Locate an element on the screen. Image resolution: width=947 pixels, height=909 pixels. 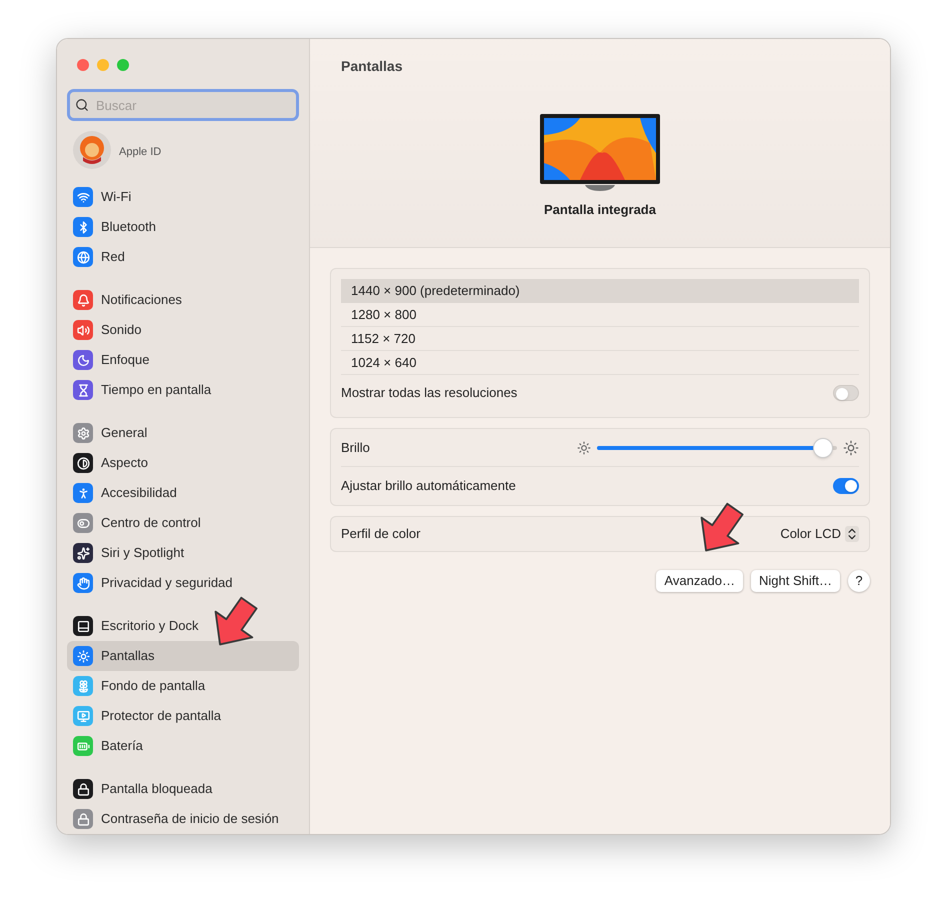
brightness-slider is located at coordinates (717, 448).